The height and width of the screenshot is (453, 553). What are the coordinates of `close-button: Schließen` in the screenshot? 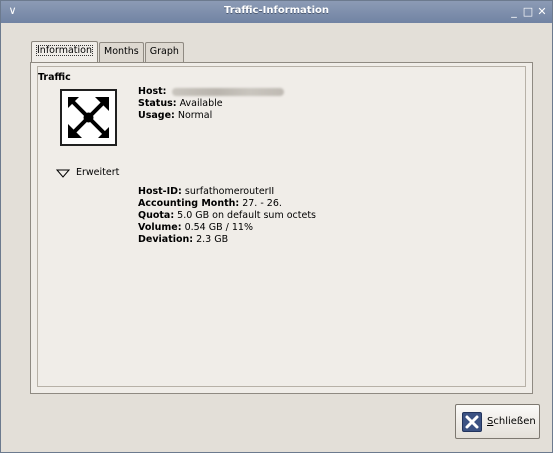 It's located at (497, 421).